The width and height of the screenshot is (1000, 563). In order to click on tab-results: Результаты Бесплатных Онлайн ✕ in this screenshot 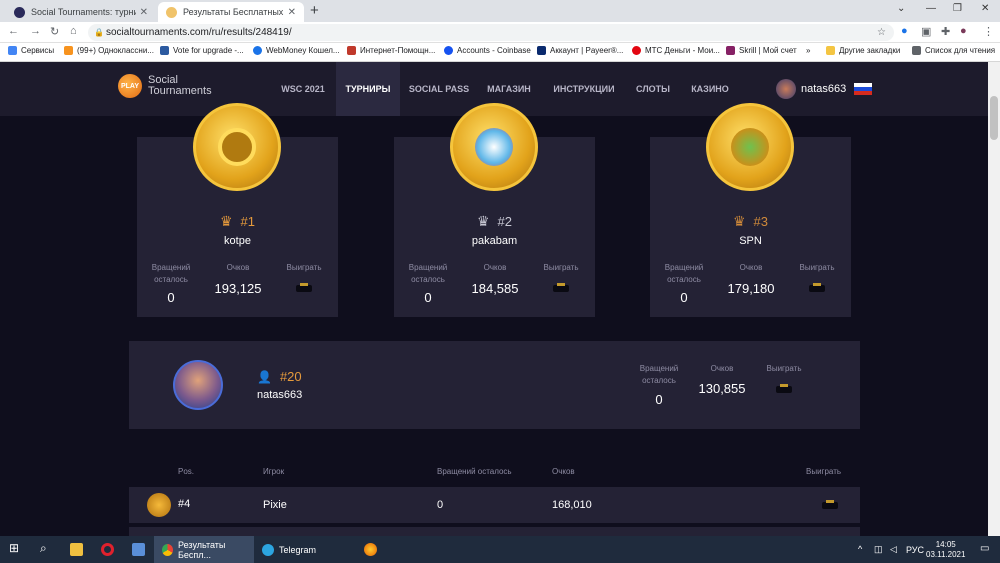, I will do `click(231, 12)`.